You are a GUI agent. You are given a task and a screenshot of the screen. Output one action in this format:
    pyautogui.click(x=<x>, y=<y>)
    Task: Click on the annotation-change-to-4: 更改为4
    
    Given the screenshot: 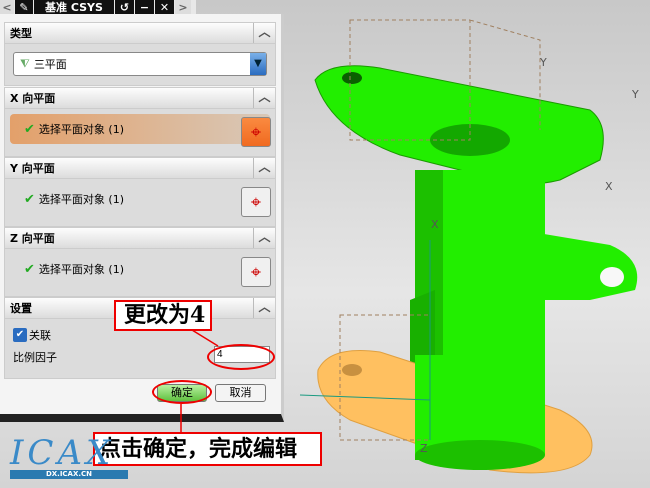 What is the action you would take?
    pyautogui.click(x=163, y=315)
    